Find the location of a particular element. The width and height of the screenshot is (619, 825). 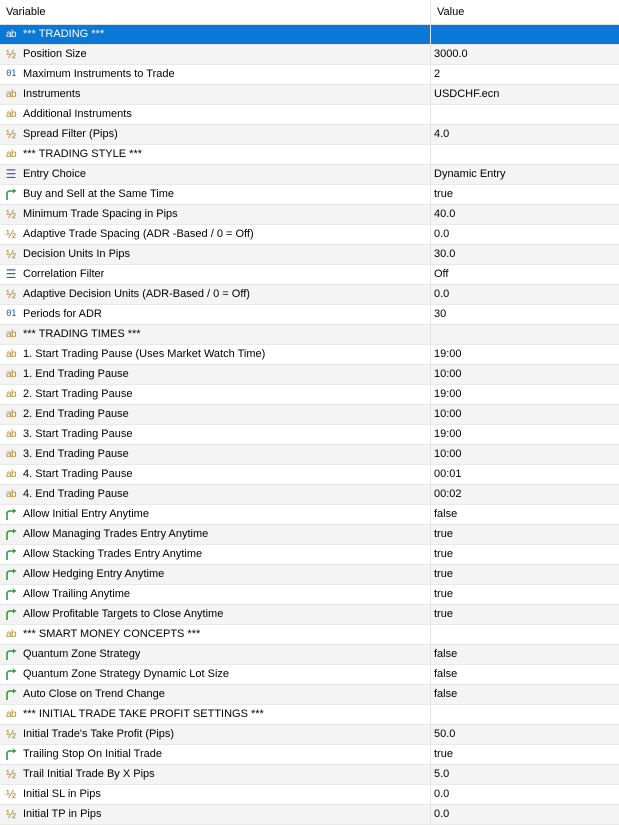

variable-cell: ab 2. Start Trading Pause is located at coordinates (215, 394).